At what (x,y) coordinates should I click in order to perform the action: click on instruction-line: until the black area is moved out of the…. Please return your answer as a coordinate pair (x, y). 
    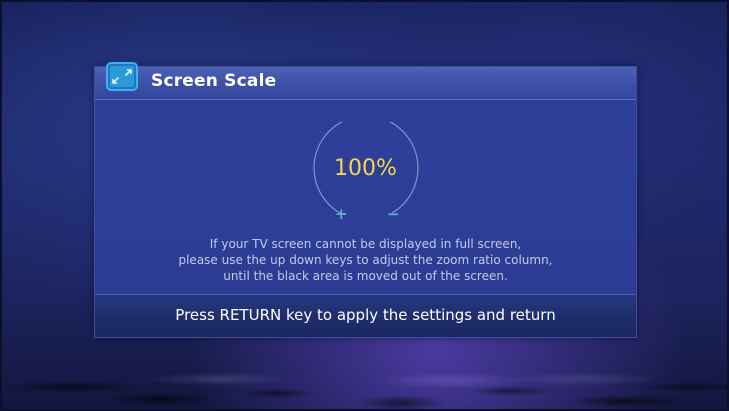
    Looking at the image, I should click on (365, 276).